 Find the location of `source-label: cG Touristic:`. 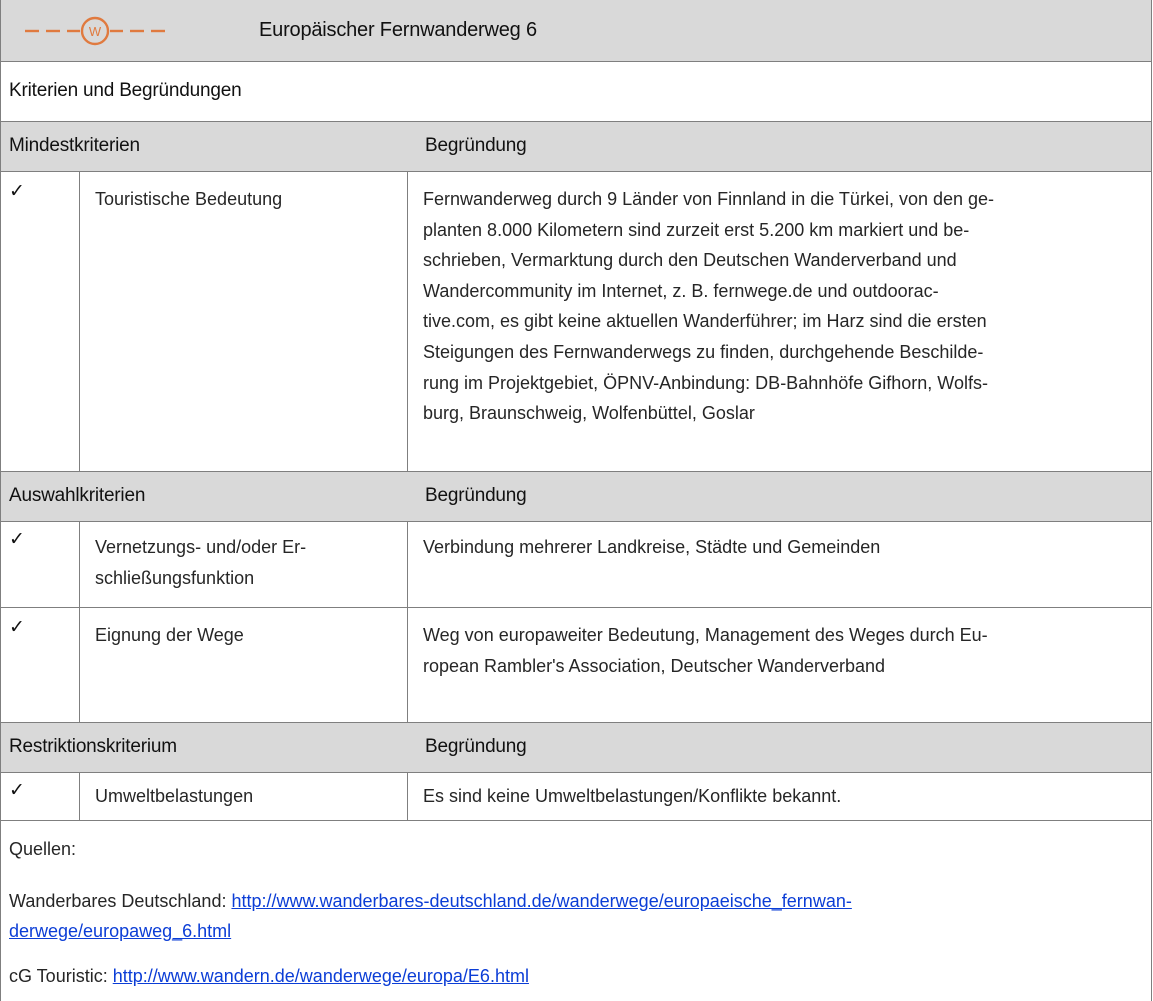

source-label: cG Touristic: is located at coordinates (61, 976).